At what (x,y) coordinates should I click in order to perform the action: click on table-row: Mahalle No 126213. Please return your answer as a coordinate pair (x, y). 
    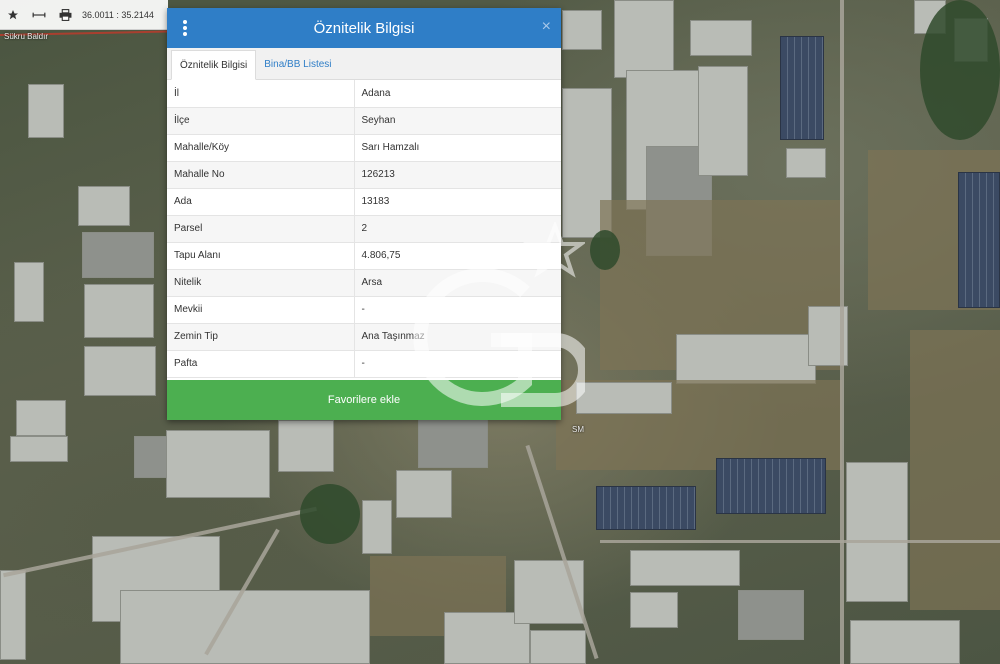
    Looking at the image, I should click on (364, 175).